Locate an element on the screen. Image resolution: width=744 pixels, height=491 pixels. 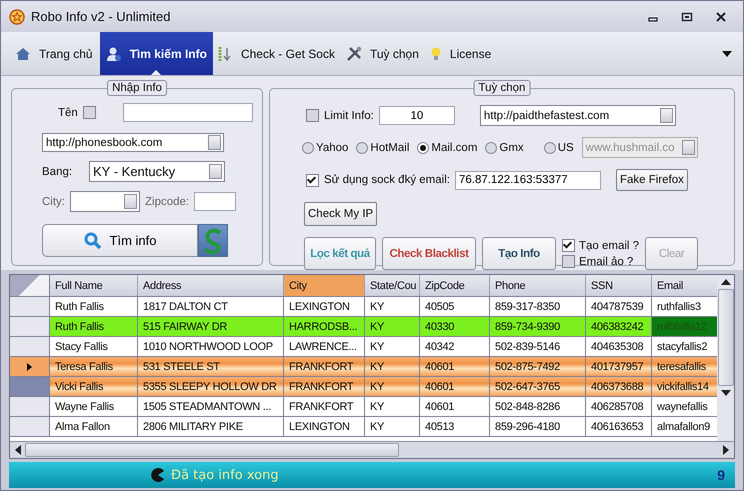
table-cell: Teresa Fallis is located at coordinates (94, 366).